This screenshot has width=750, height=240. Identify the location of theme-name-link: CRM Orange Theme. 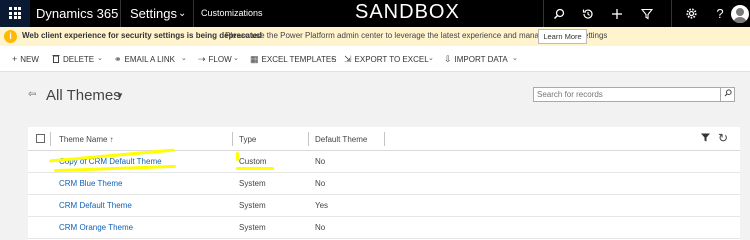
(96, 227).